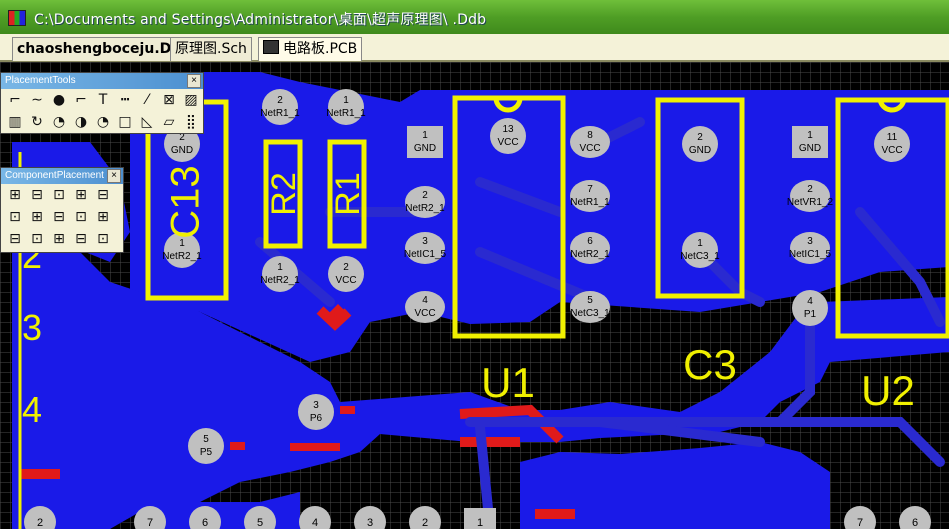 The image size is (949, 529). I want to click on tool-icon: ∼, so click(37, 100).